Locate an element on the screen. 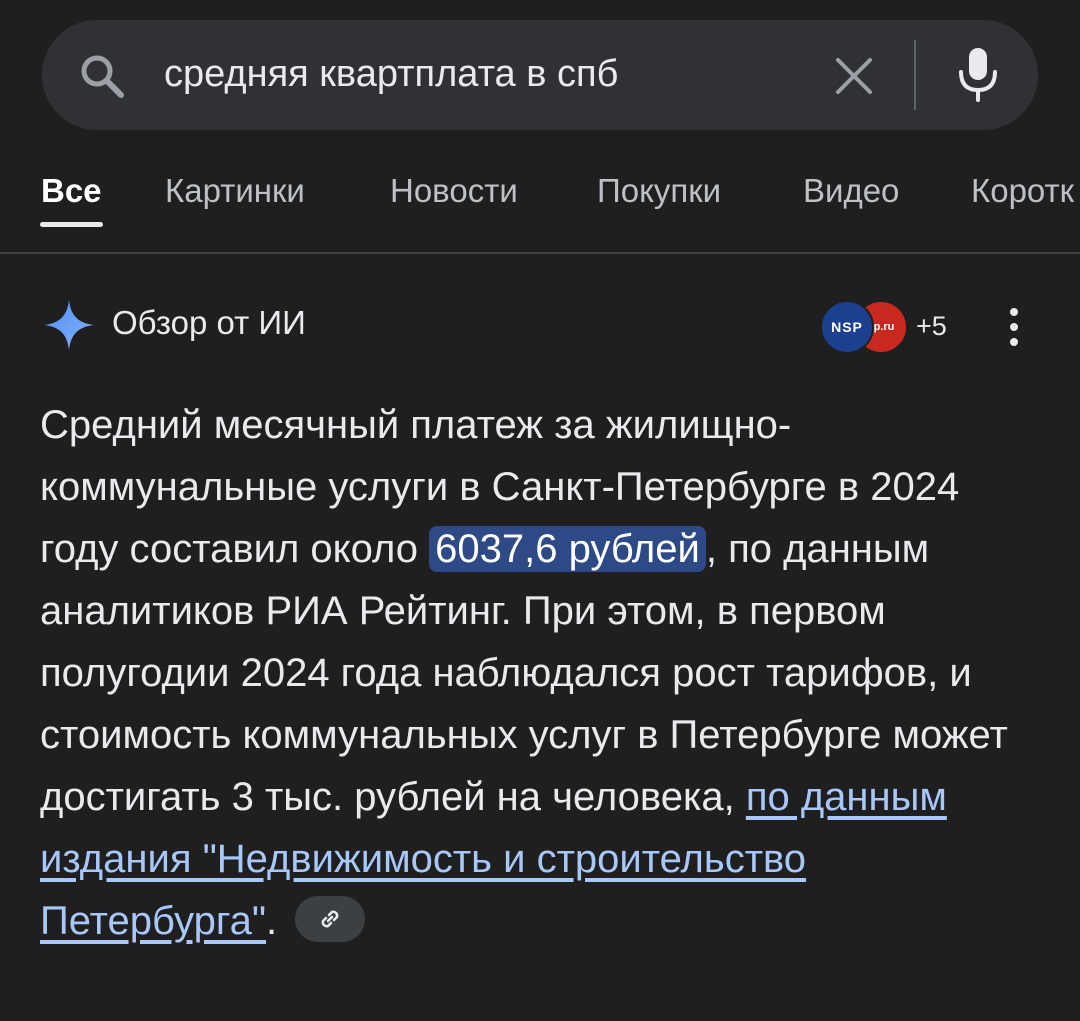  mic-icon is located at coordinates (978, 75).